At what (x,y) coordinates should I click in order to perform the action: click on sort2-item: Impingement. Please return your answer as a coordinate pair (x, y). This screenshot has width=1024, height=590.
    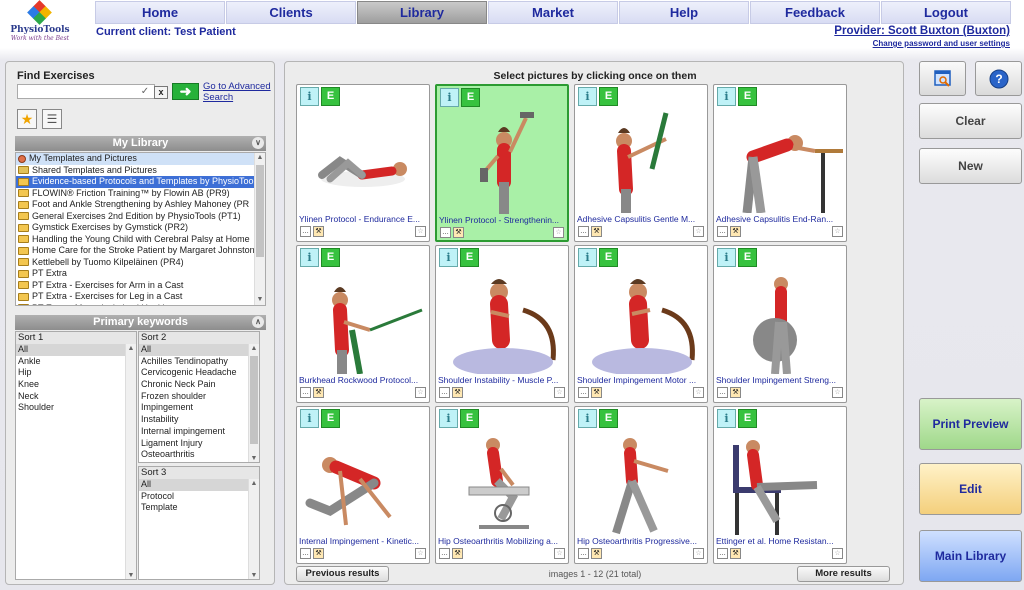
    Looking at the image, I should click on (199, 408).